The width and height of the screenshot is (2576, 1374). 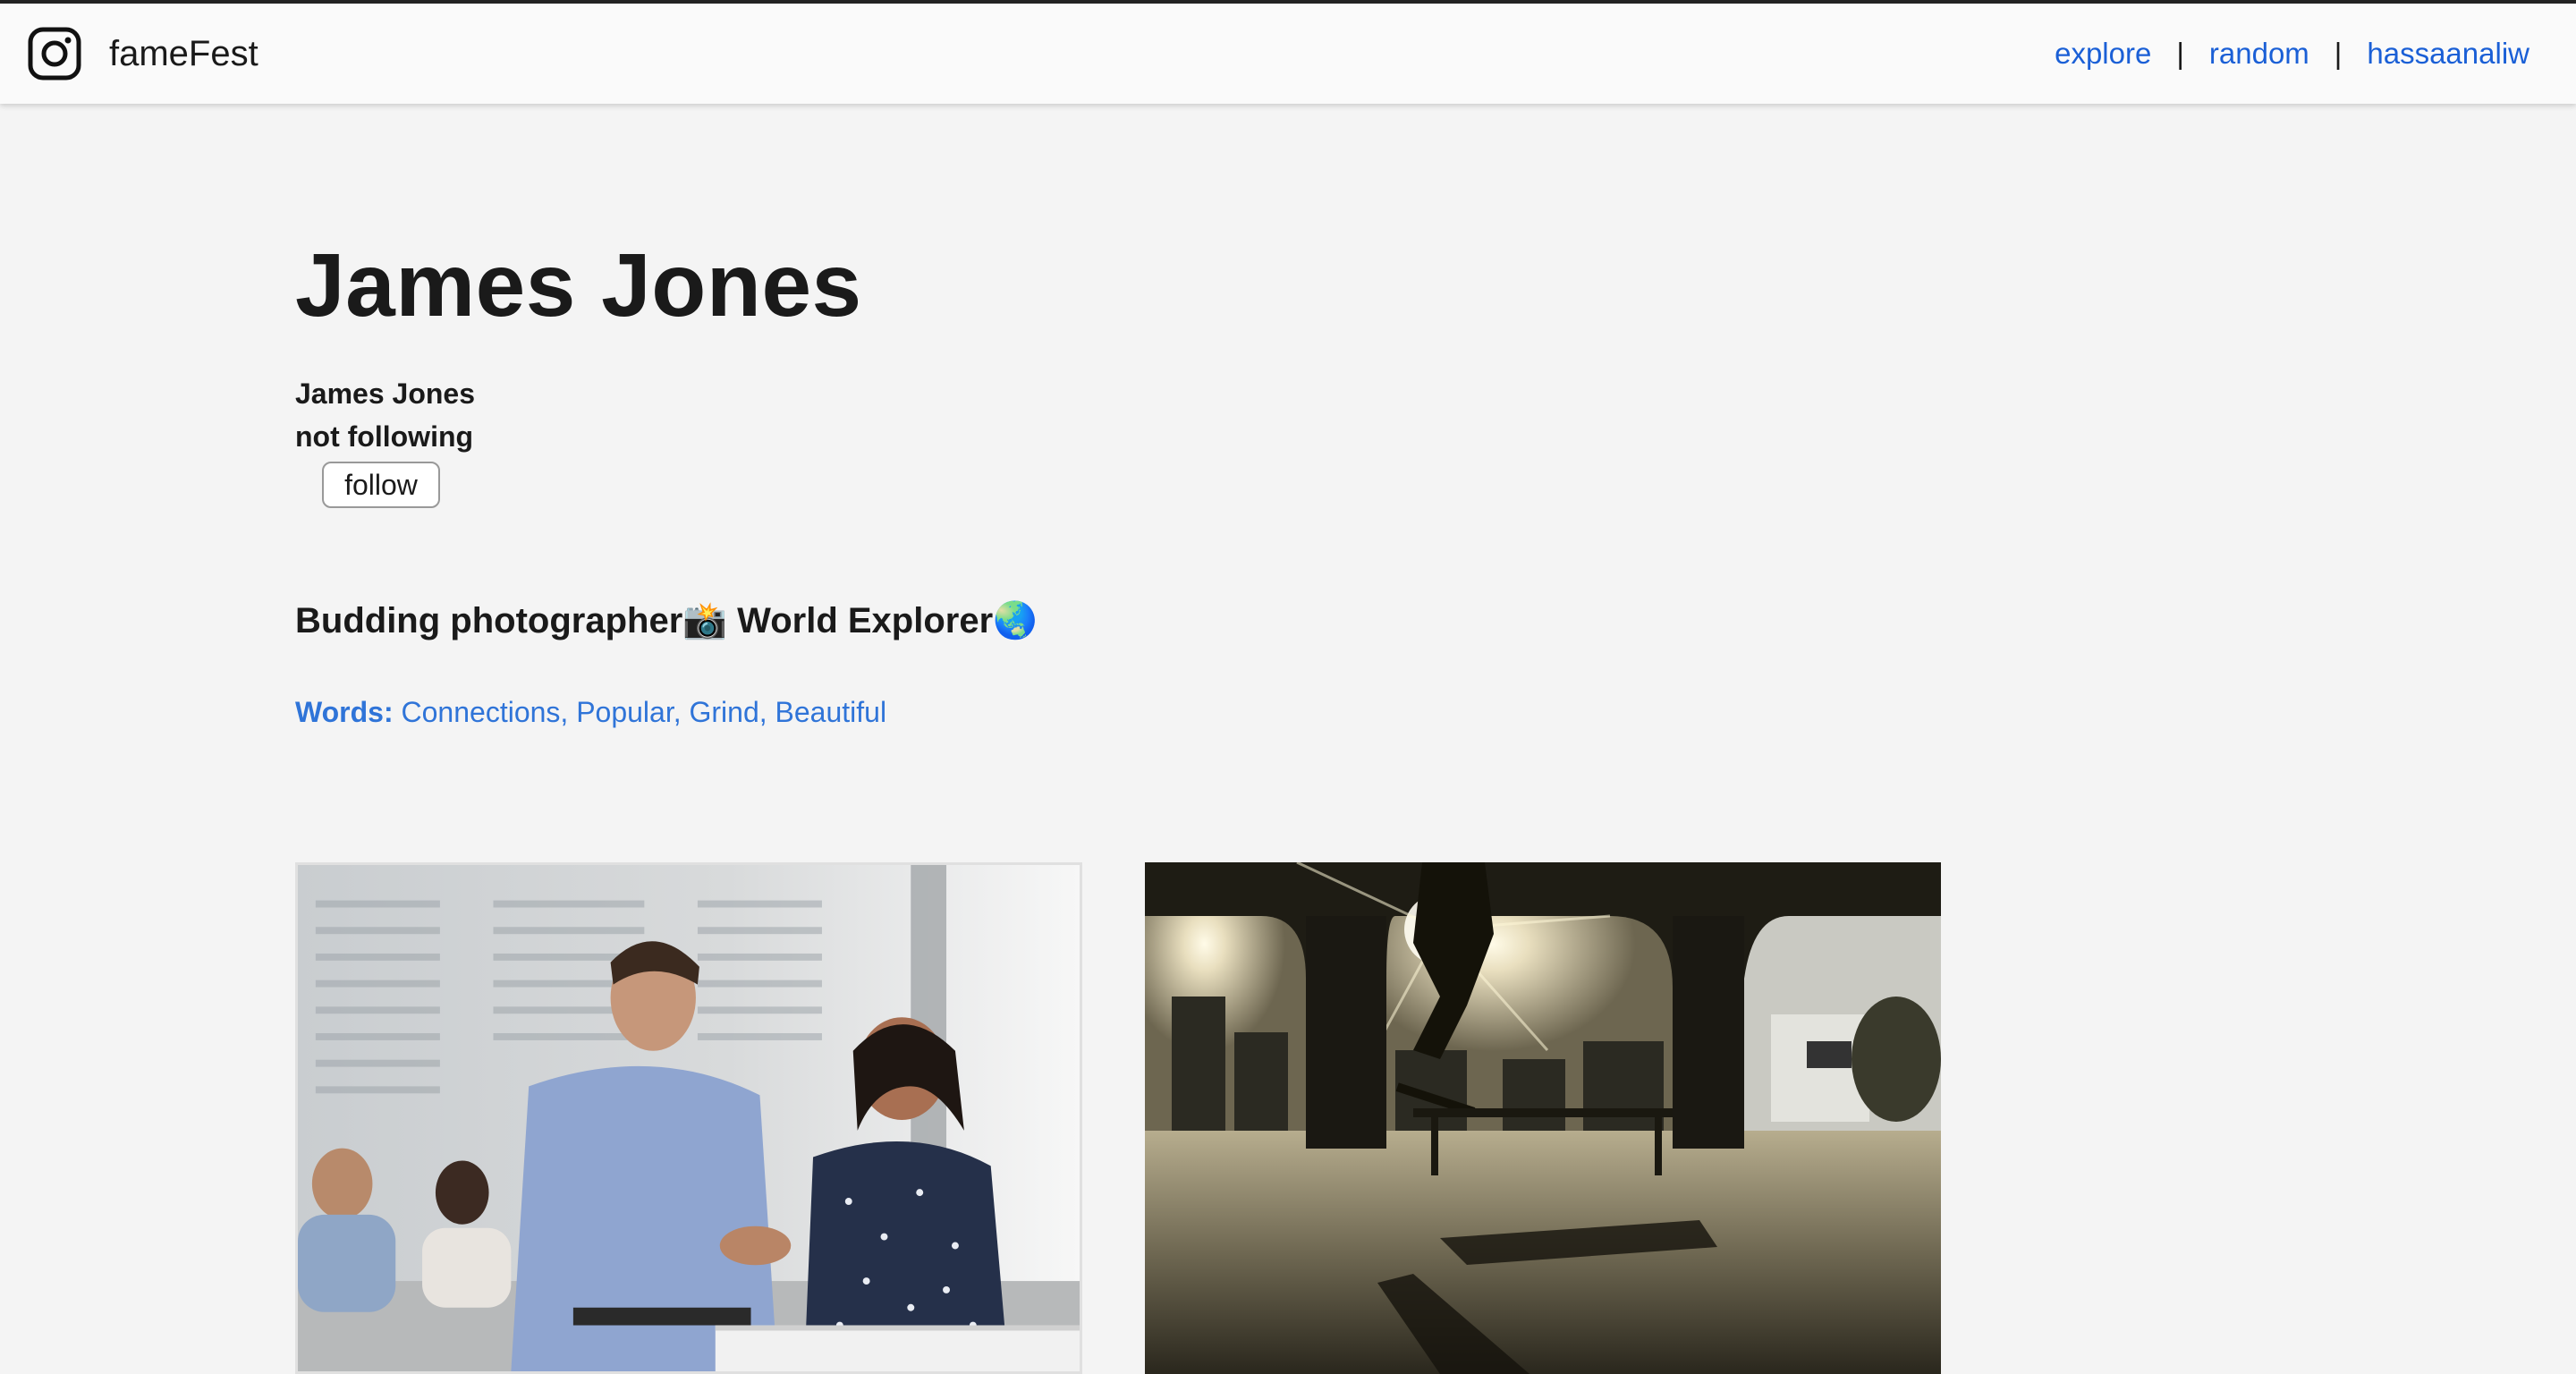 What do you see at coordinates (644, 712) in the screenshot?
I see `words-list: Connections, Popular, Grind, Beautiful` at bounding box center [644, 712].